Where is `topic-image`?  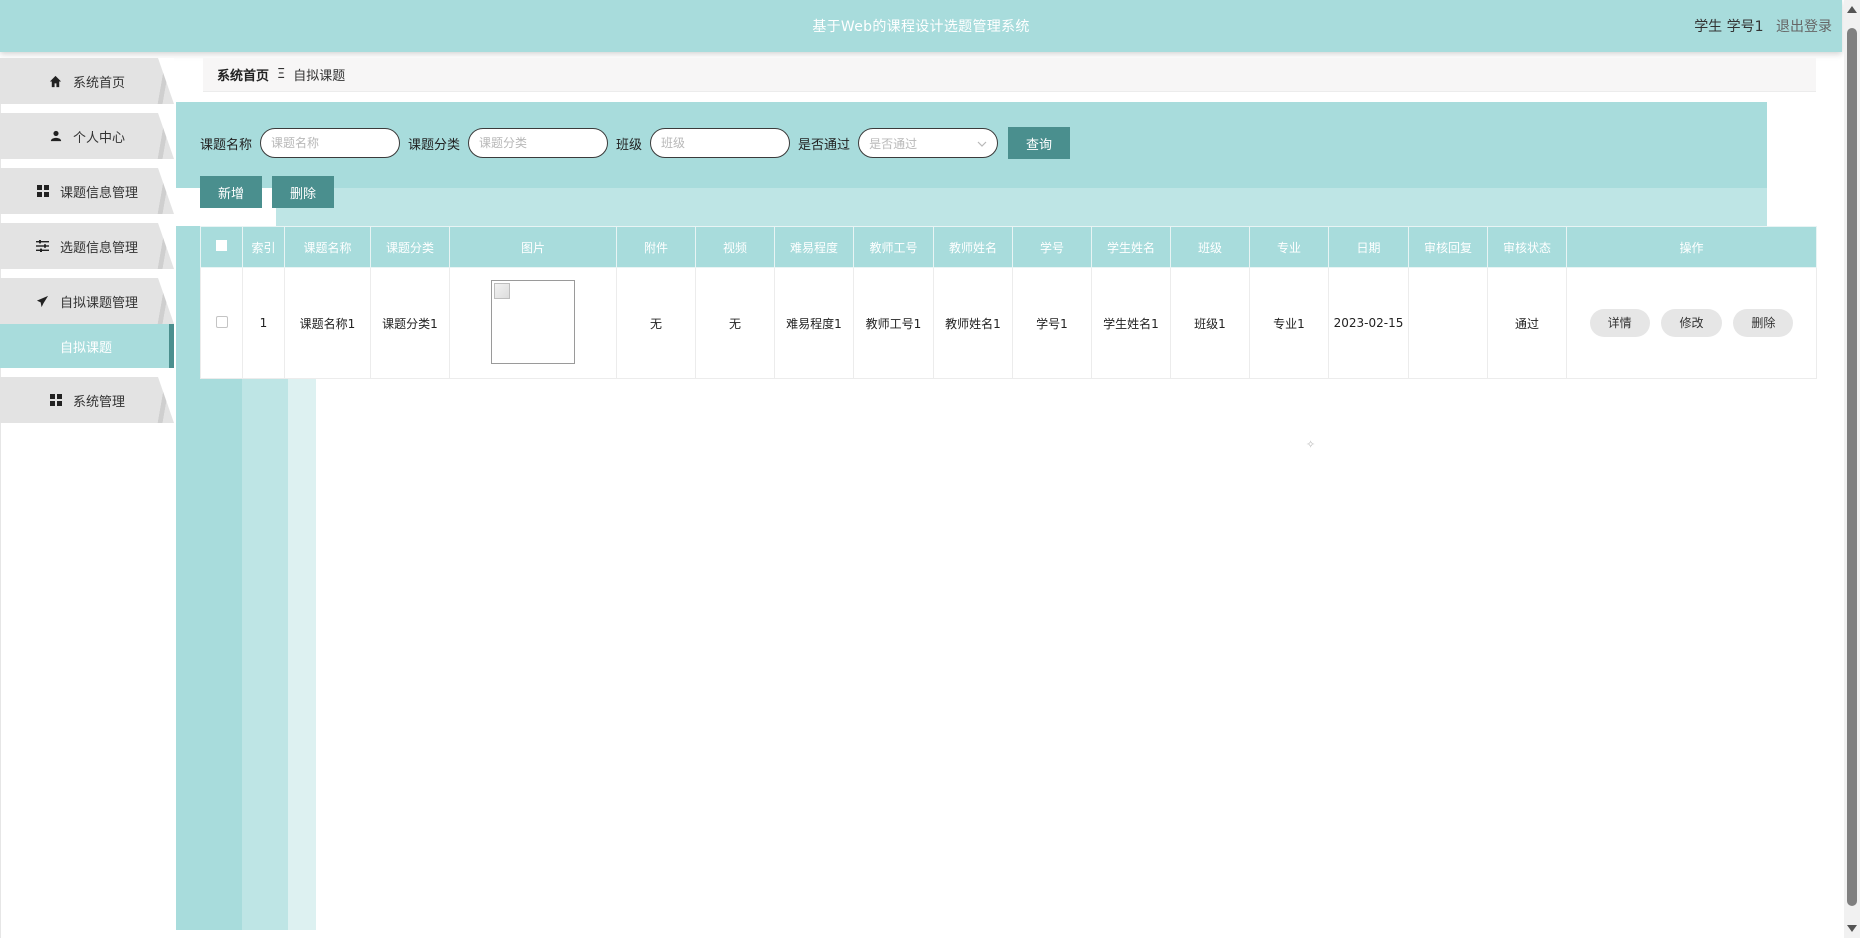
topic-image is located at coordinates (533, 321).